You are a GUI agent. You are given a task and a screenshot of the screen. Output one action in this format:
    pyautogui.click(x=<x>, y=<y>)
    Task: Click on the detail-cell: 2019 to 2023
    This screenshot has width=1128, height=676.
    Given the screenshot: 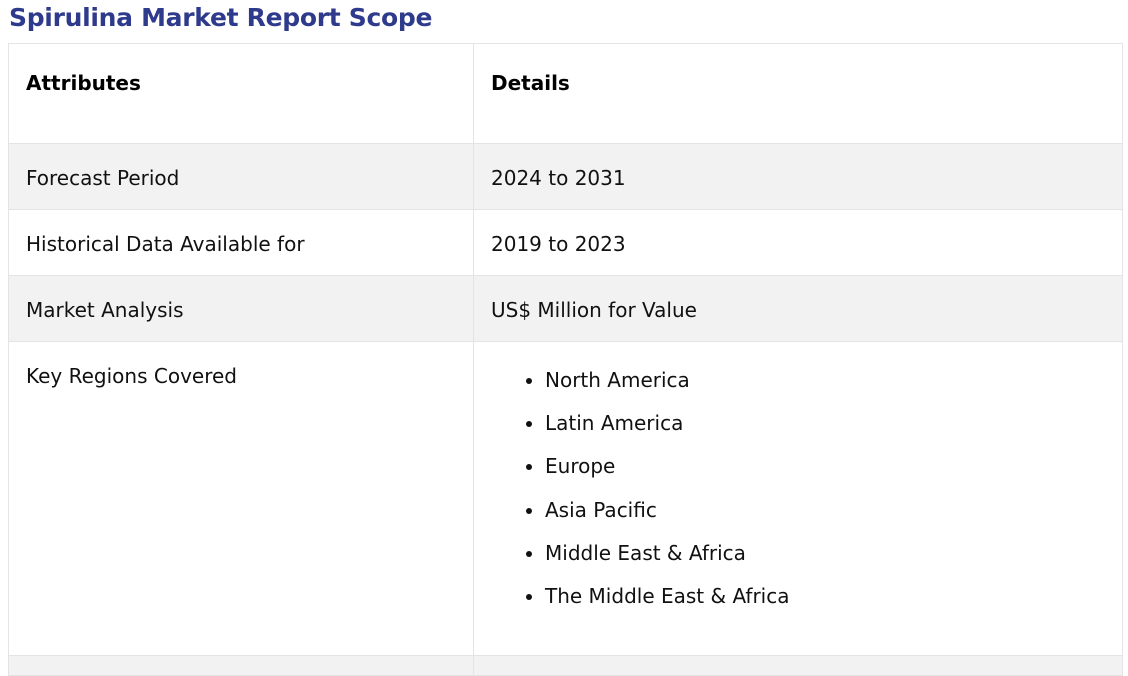 What is the action you would take?
    pyautogui.click(x=798, y=242)
    